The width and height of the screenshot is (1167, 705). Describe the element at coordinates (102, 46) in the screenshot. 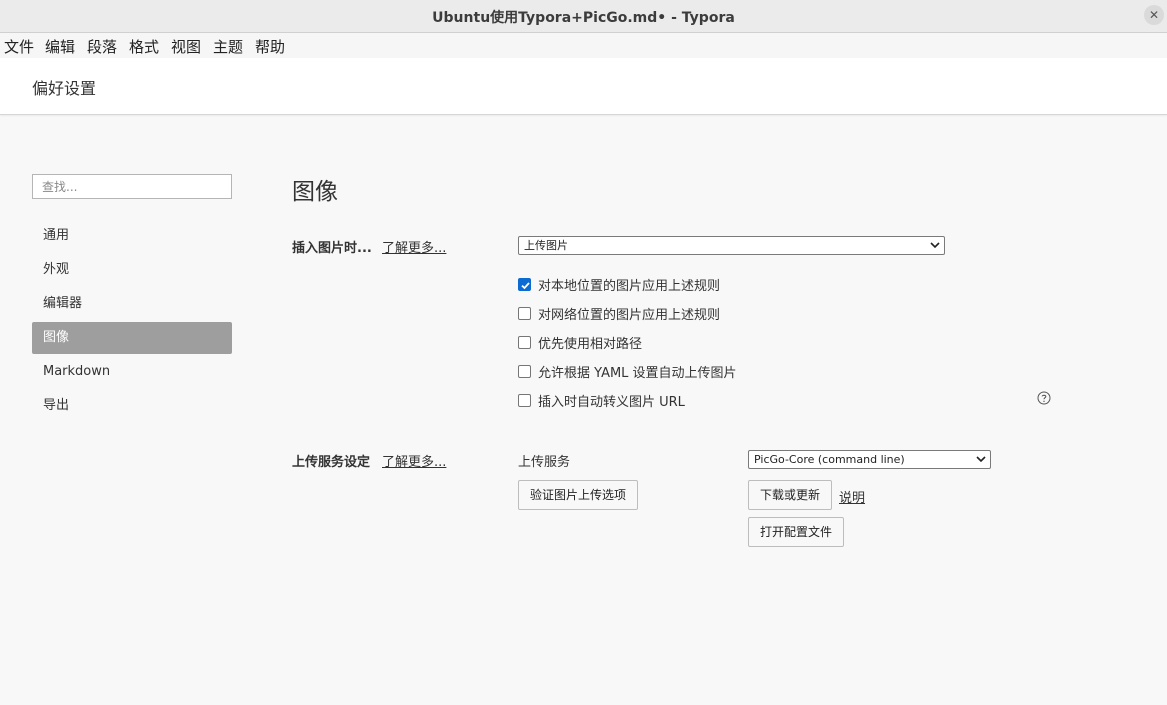

I see `menu-paragraph: 段落` at that location.